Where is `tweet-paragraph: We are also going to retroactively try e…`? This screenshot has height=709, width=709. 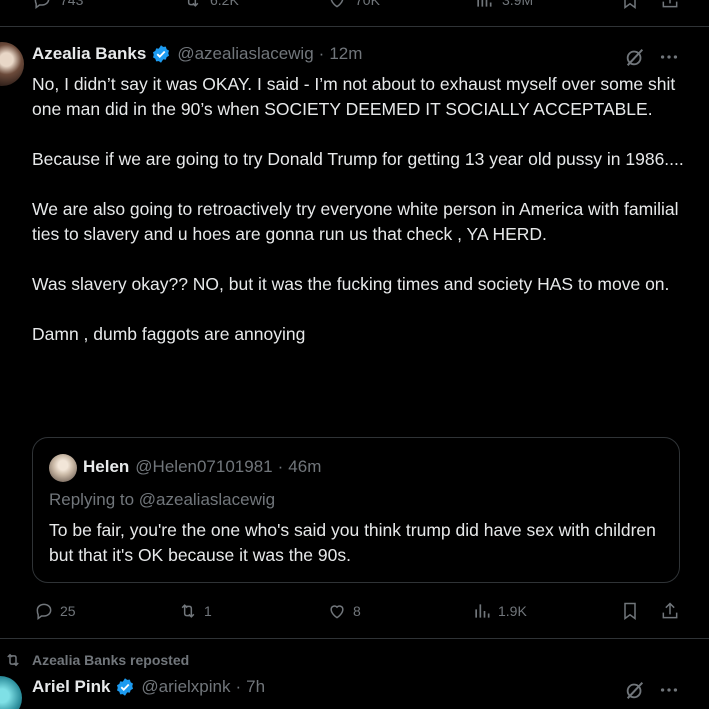
tweet-paragraph: We are also going to retroactively try e… is located at coordinates (358, 221).